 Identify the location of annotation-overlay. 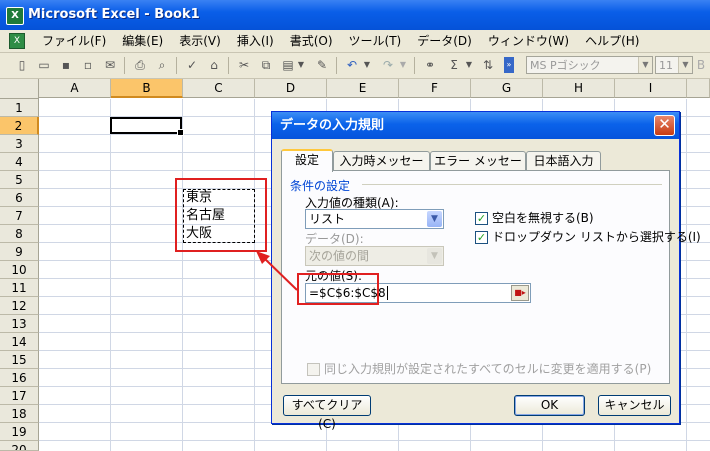
(277, 271).